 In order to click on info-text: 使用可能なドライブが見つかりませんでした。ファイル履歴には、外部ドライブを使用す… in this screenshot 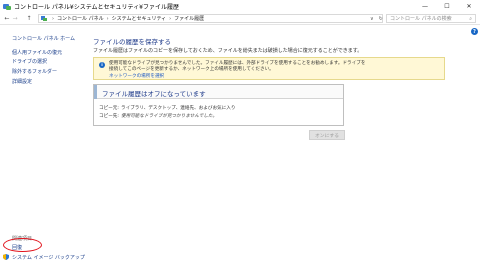, I will do `click(274, 67)`.